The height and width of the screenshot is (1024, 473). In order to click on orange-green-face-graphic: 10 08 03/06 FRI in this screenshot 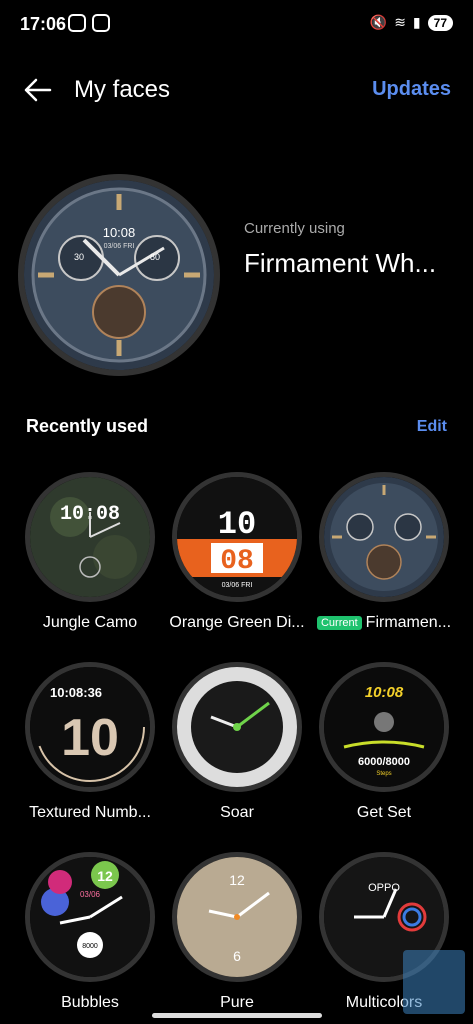, I will do `click(237, 537)`.